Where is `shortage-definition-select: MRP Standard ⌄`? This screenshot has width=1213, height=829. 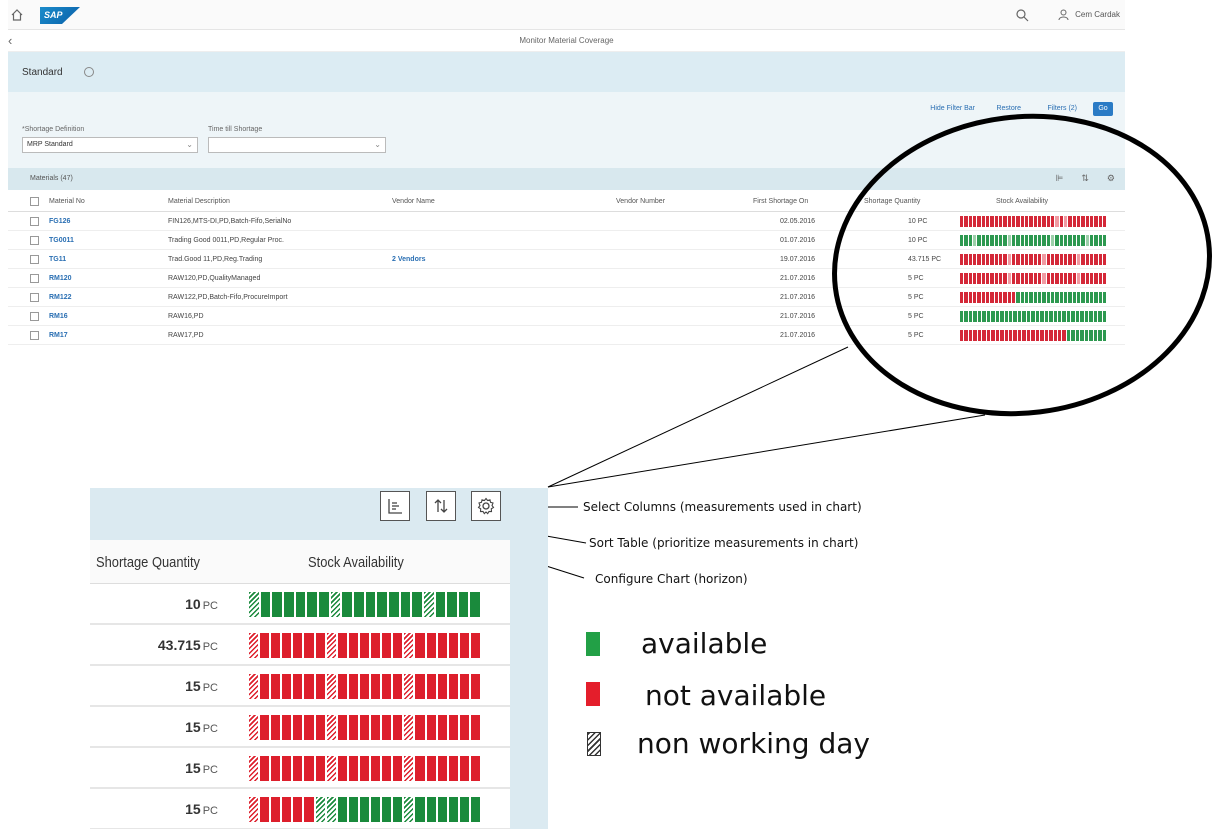 shortage-definition-select: MRP Standard ⌄ is located at coordinates (110, 145).